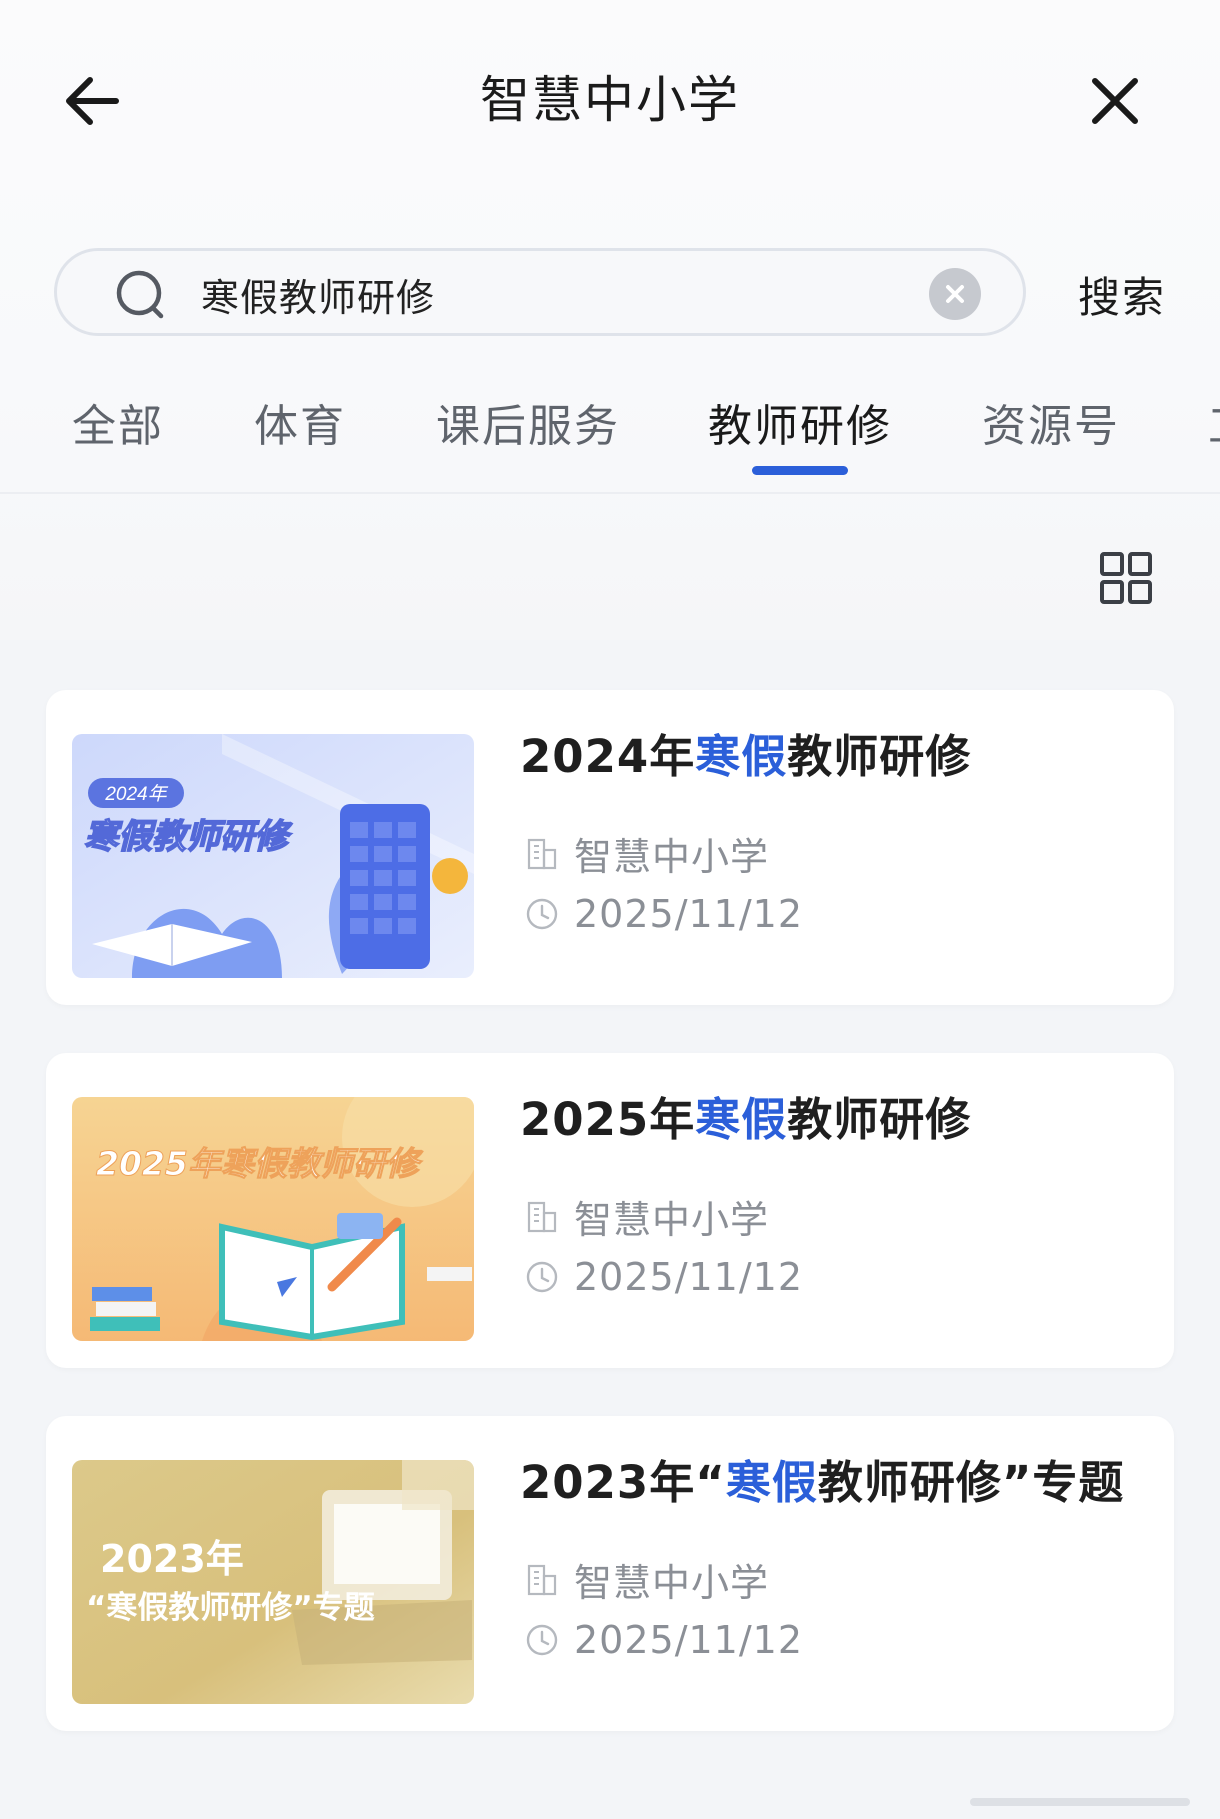 Image resolution: width=1220 pixels, height=1819 pixels. What do you see at coordinates (230, 1608) in the screenshot?
I see `thumbnail-title: “寒假教师研修”专题` at bounding box center [230, 1608].